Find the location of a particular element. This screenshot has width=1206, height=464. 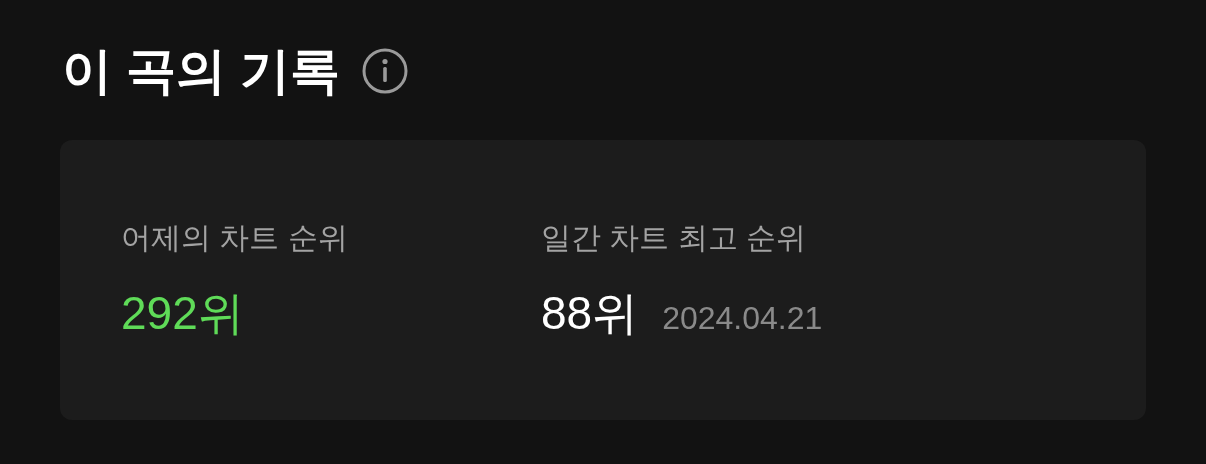

info-icon is located at coordinates (384, 71).